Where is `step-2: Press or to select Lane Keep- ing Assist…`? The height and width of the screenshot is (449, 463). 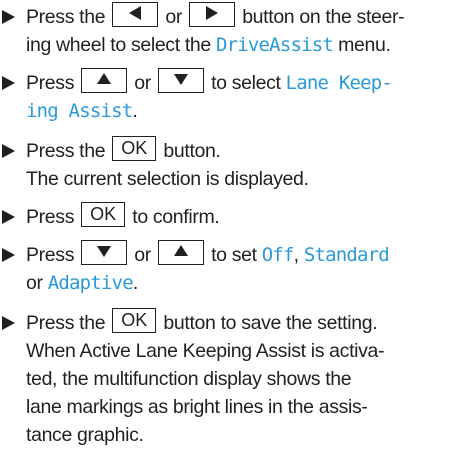 step-2: Press or to select Lane Keep- ing Assist… is located at coordinates (230, 96).